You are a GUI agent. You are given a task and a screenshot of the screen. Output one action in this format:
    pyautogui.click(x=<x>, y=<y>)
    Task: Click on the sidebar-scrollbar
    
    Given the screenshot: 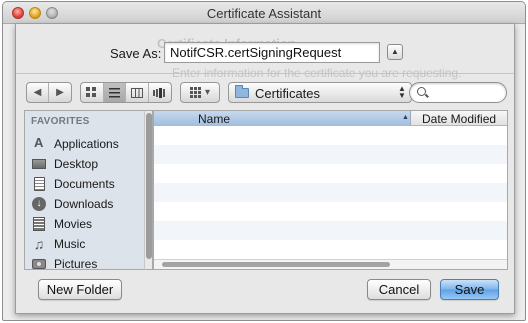 What is the action you would take?
    pyautogui.click(x=148, y=190)
    